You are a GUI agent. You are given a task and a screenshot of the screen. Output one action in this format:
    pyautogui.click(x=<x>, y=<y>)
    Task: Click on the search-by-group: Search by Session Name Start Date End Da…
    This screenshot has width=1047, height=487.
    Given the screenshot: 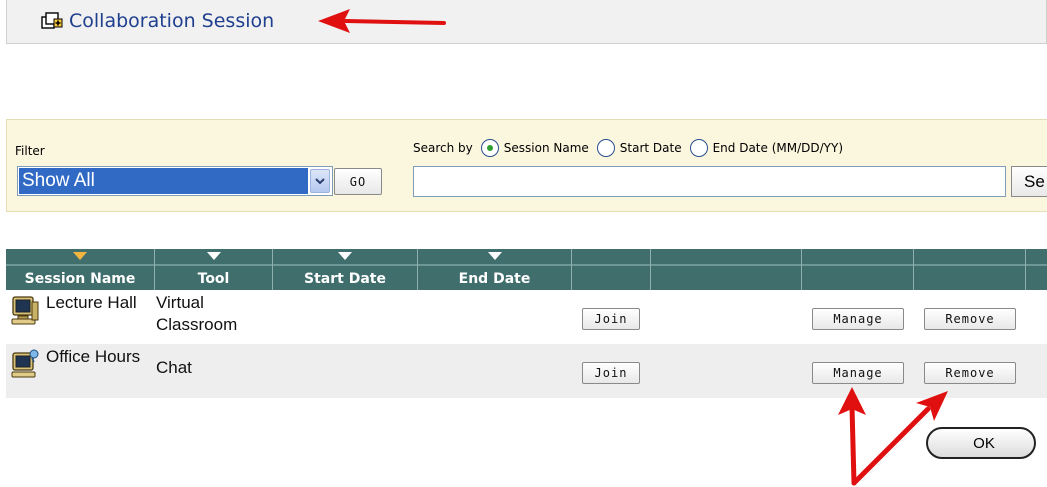 What is the action you would take?
    pyautogui.click(x=632, y=148)
    